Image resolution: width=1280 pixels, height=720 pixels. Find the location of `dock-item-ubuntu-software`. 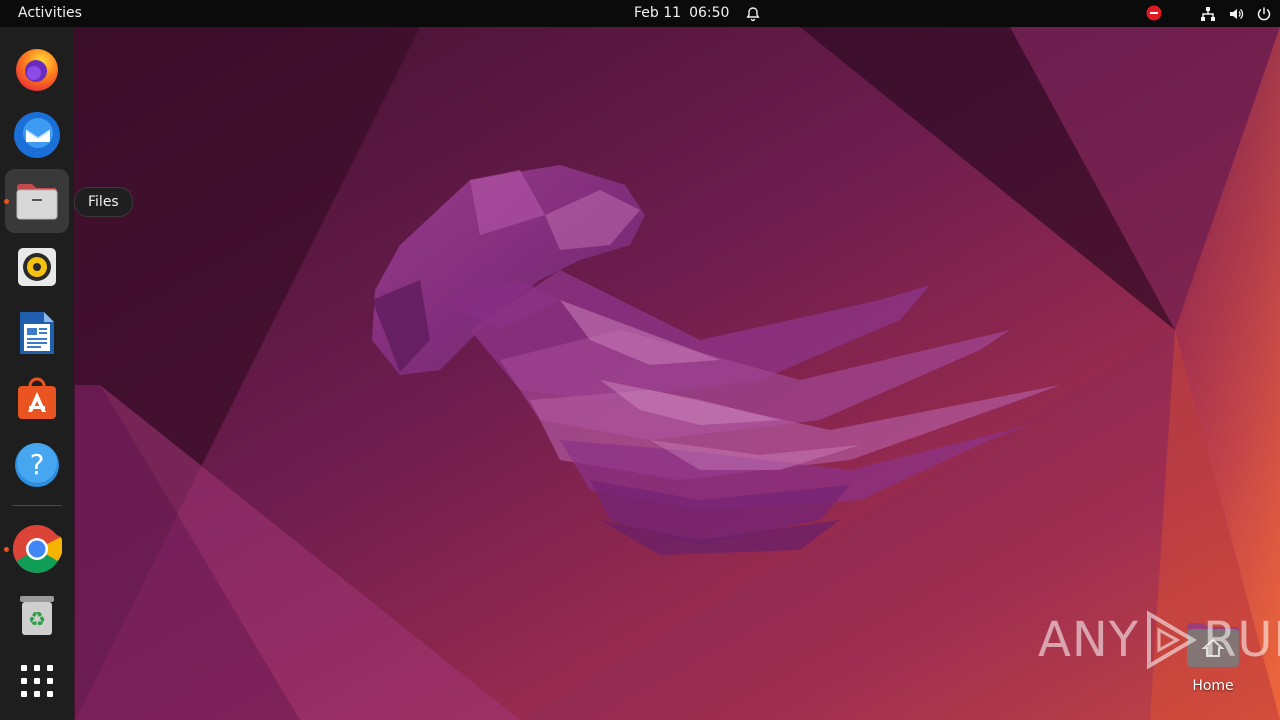

dock-item-ubuntu-software is located at coordinates (37, 399).